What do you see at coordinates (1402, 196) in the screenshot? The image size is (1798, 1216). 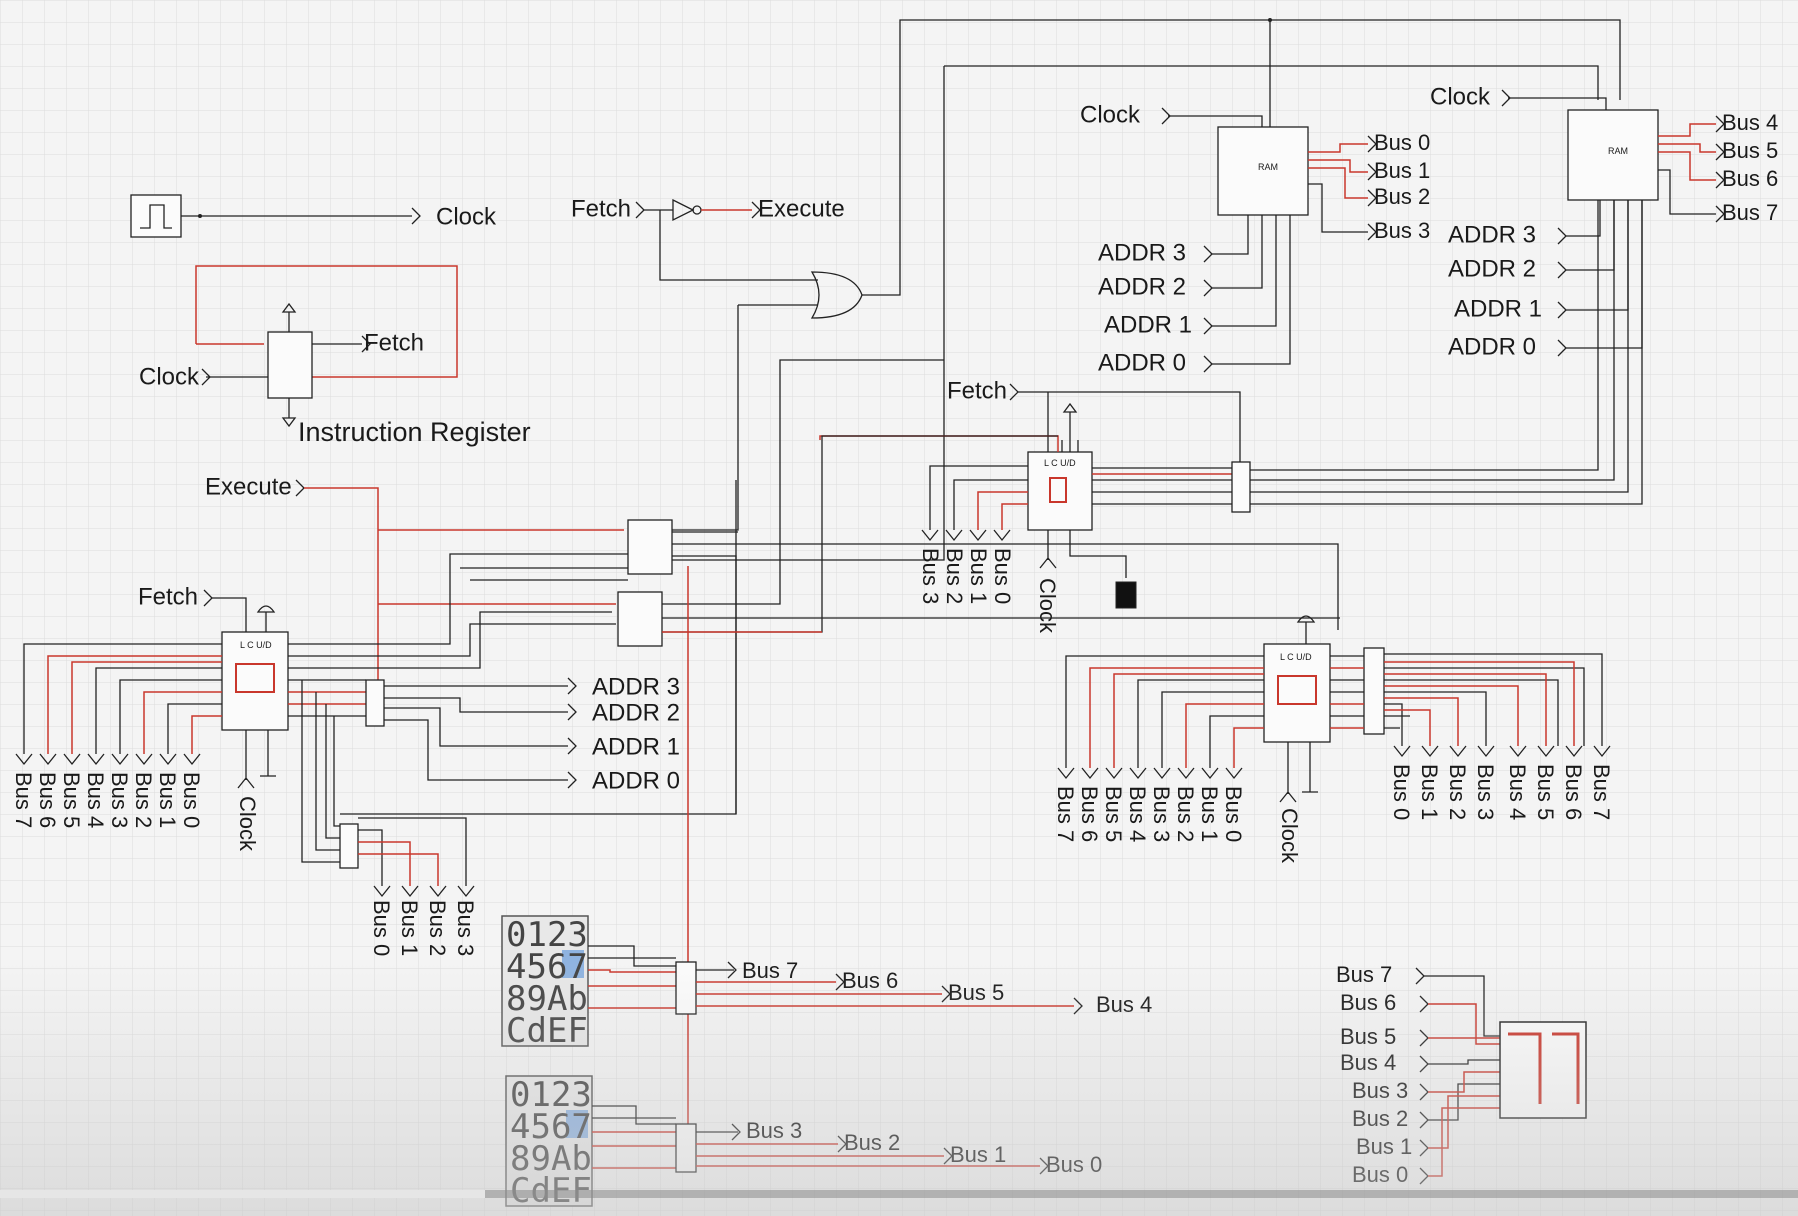 I see `ram-left-bus-2: Bus 2` at bounding box center [1402, 196].